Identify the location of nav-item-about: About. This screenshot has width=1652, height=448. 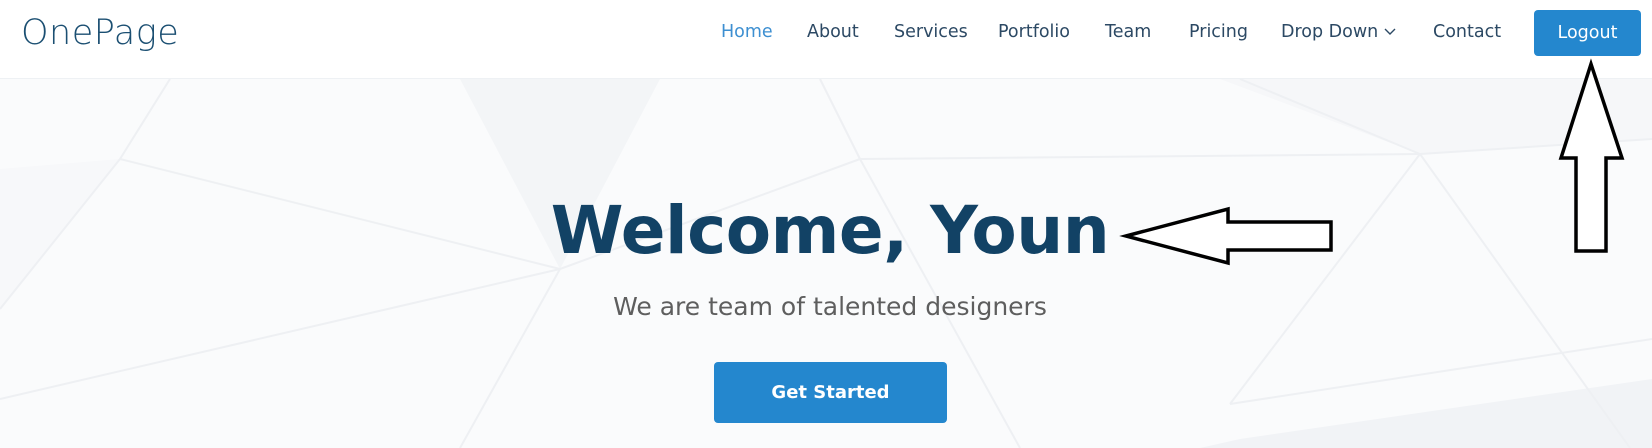
(833, 32).